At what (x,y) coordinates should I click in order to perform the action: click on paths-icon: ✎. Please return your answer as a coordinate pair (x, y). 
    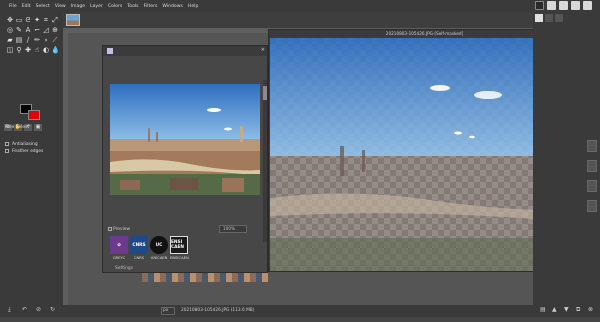
    Looking at the image, I should click on (19, 30).